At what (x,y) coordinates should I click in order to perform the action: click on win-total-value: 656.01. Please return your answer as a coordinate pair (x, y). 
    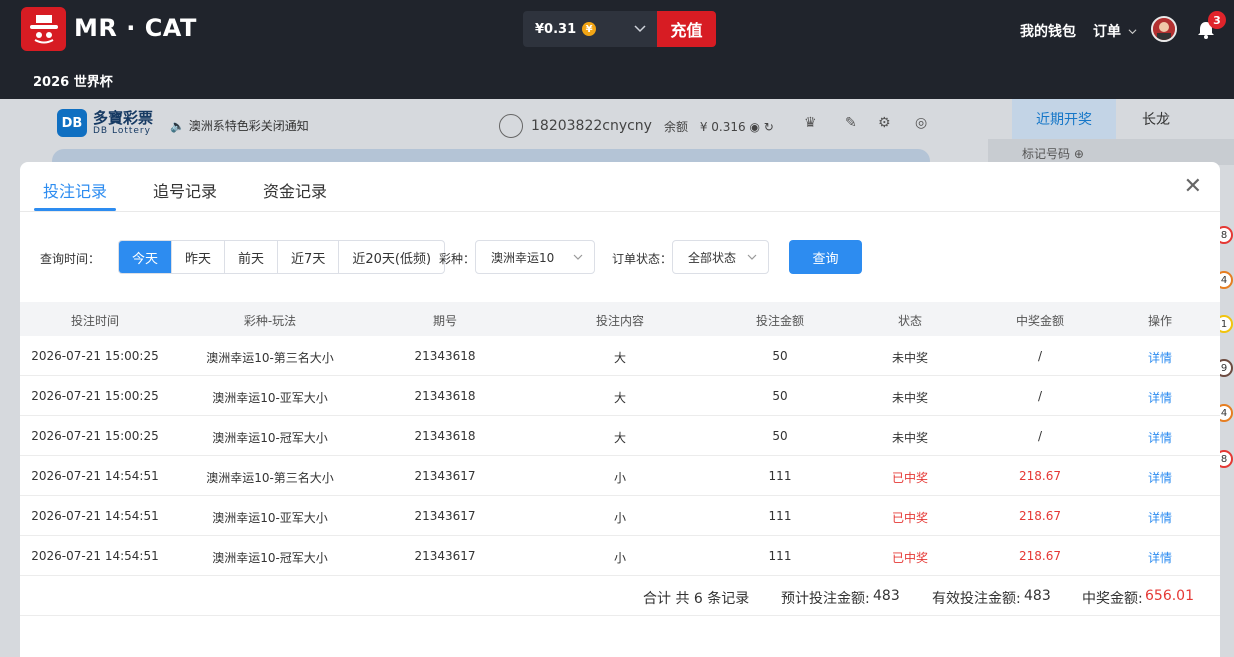
    Looking at the image, I should click on (1169, 596).